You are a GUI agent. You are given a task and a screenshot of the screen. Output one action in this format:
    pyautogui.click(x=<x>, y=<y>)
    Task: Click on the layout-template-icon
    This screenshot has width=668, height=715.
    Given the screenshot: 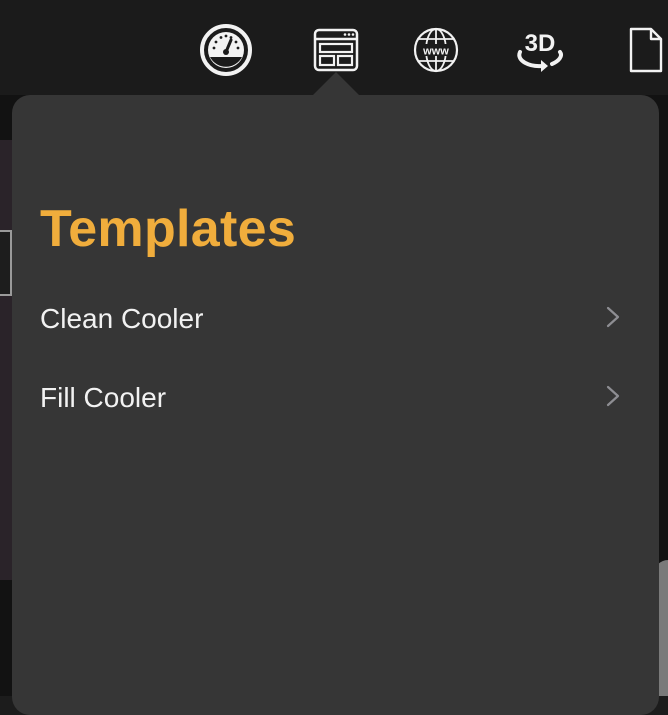 What is the action you would take?
    pyautogui.click(x=336, y=50)
    